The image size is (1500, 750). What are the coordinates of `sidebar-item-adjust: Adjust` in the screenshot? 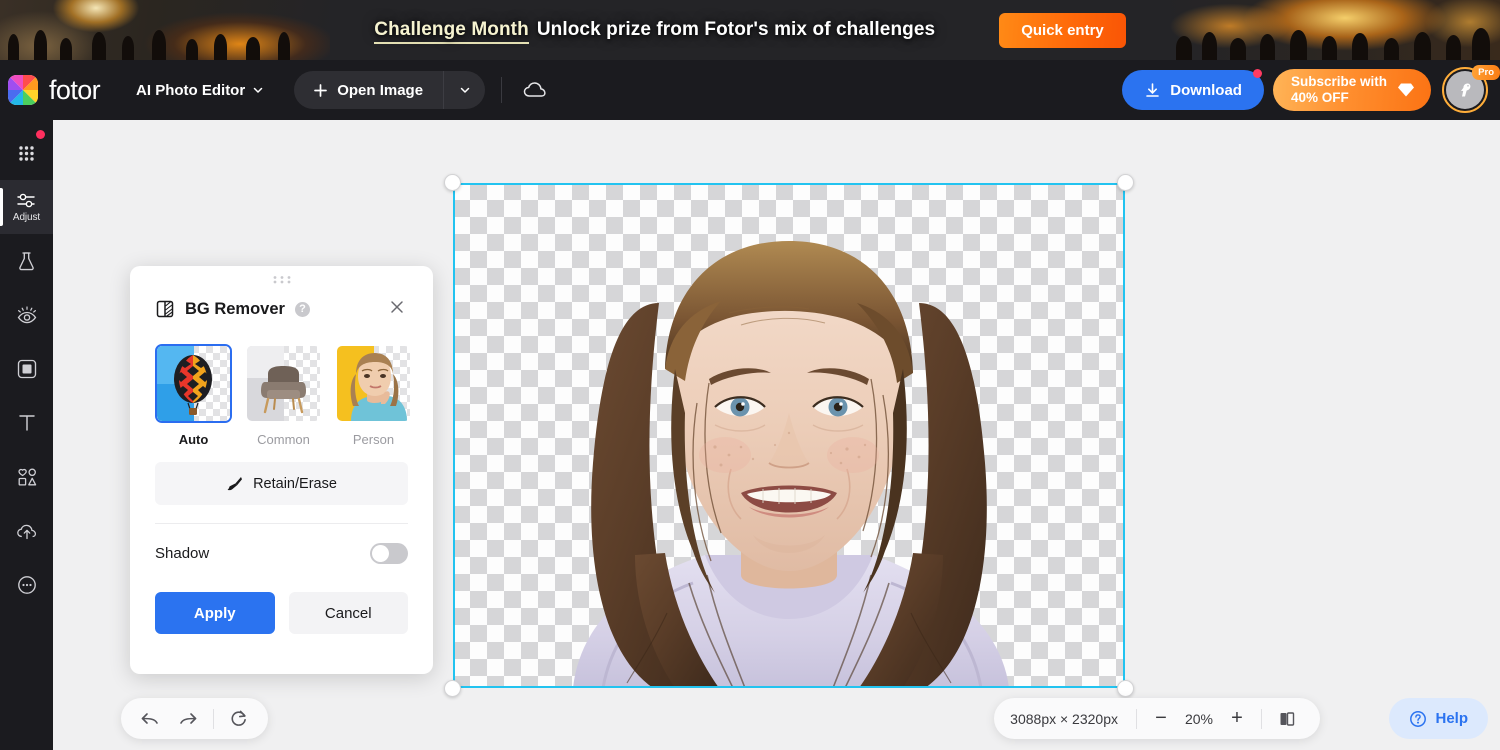 It's located at (26, 207).